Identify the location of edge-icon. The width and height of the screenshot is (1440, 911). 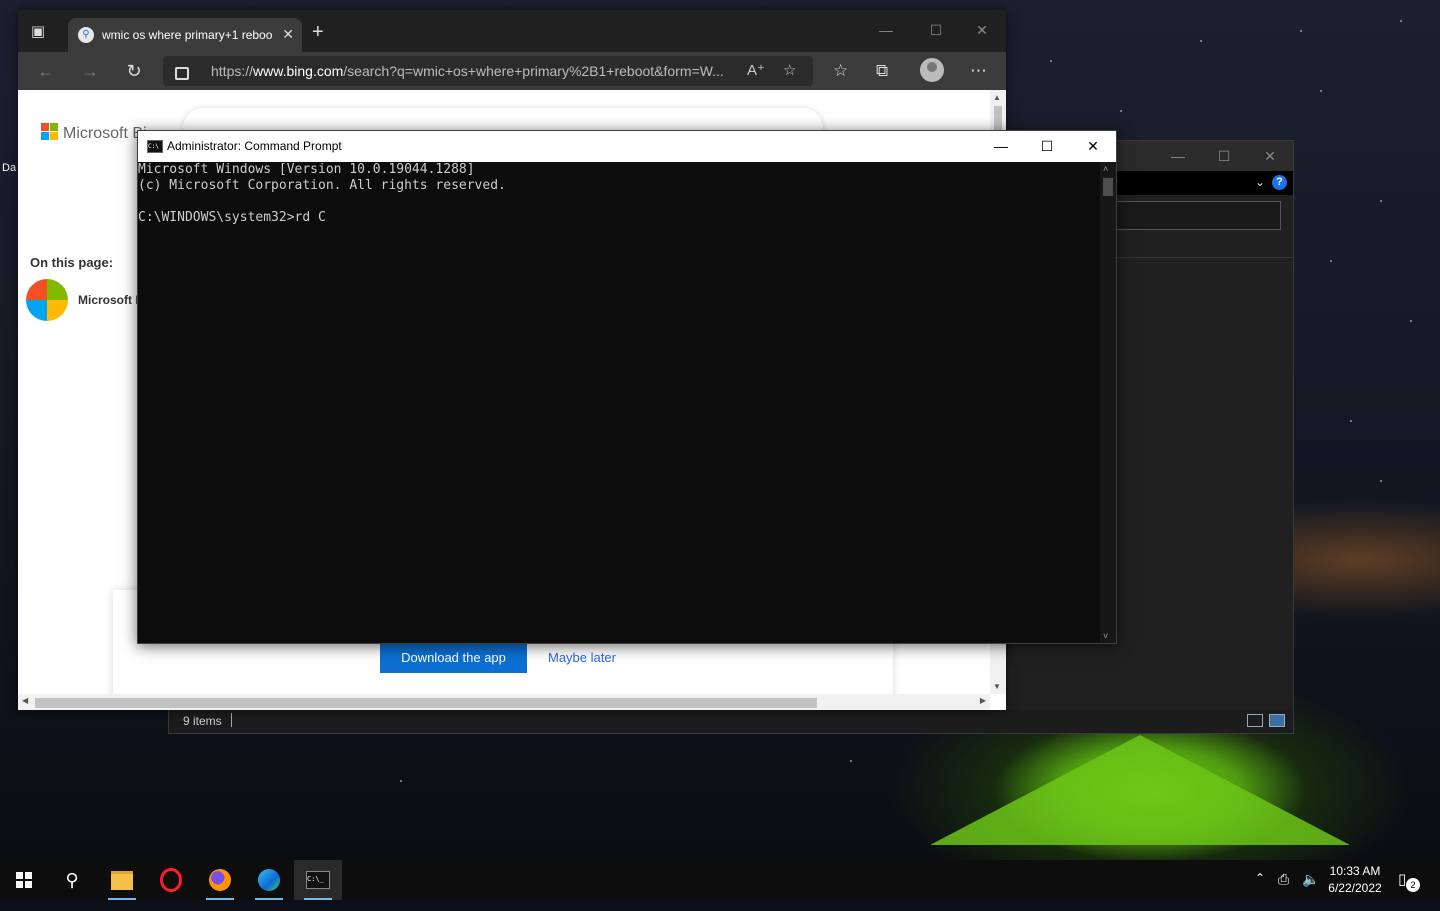
(269, 880).